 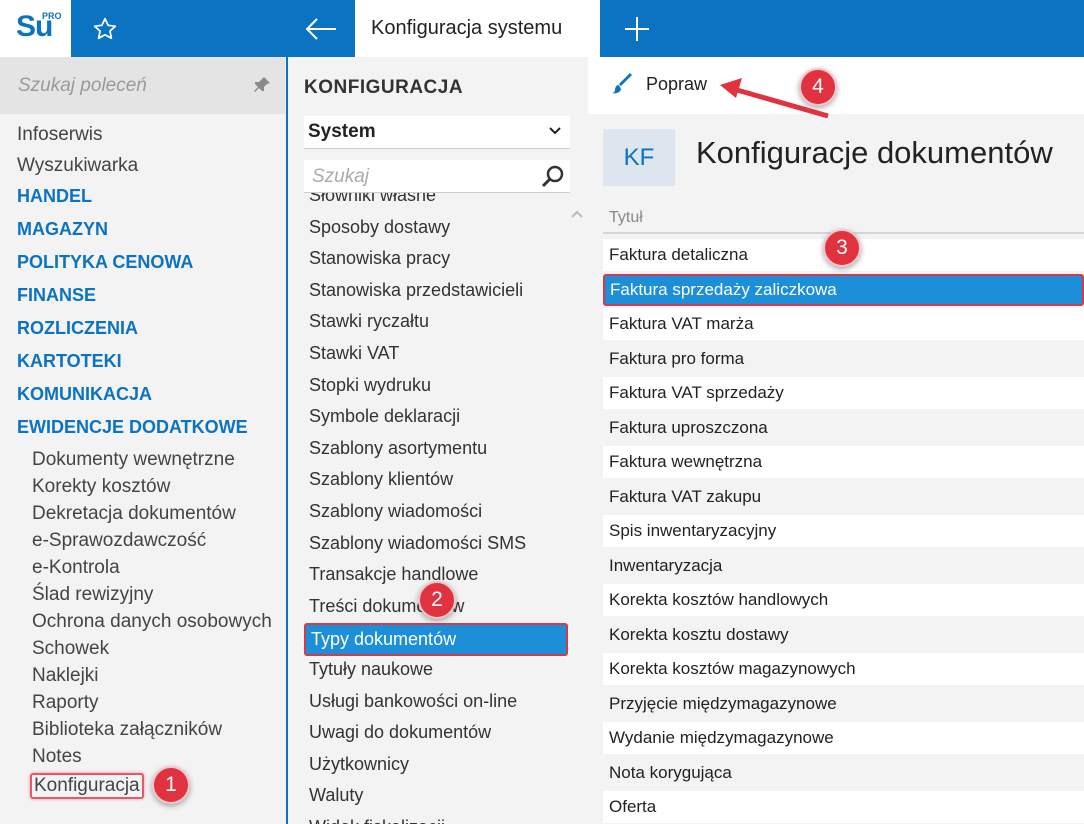 What do you see at coordinates (341, 176) in the screenshot?
I see `config-search-placeholder: Szukaj` at bounding box center [341, 176].